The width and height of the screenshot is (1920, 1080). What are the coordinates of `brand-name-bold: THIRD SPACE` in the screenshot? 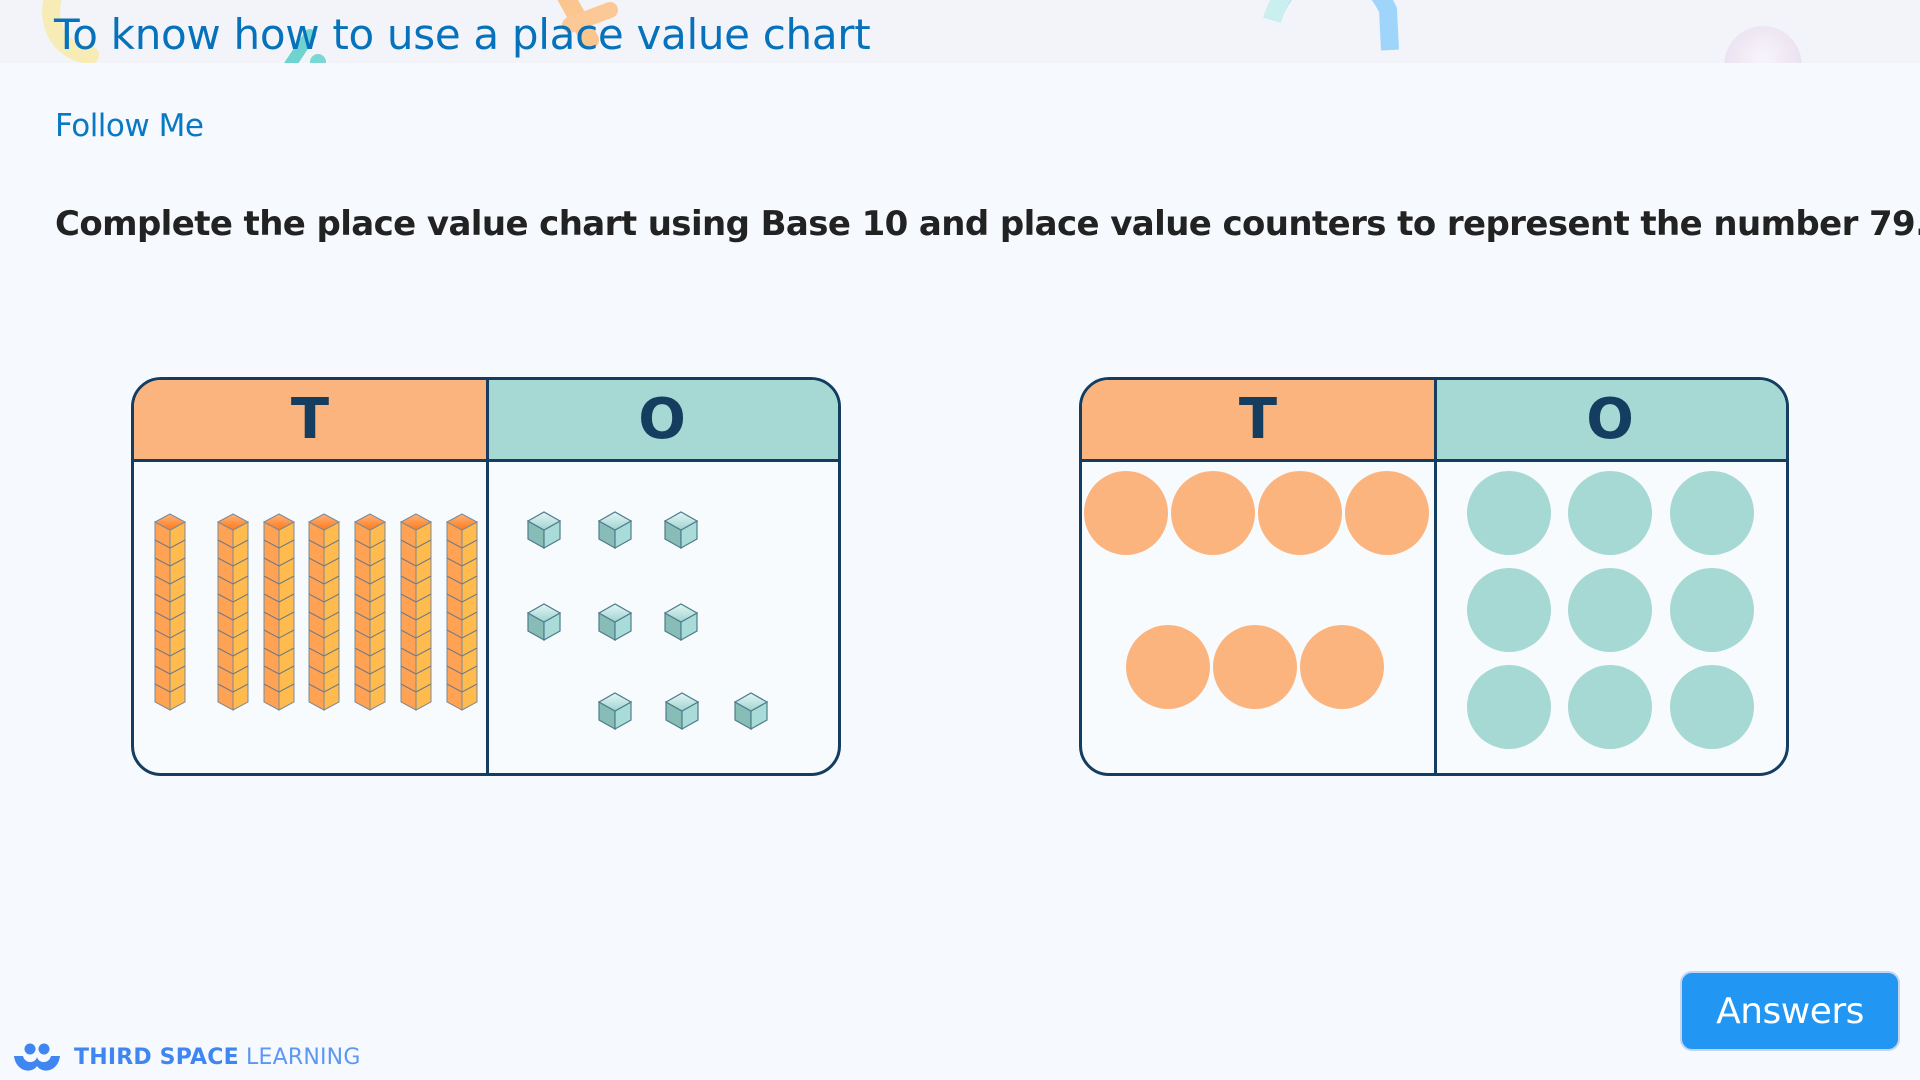 It's located at (156, 1057).